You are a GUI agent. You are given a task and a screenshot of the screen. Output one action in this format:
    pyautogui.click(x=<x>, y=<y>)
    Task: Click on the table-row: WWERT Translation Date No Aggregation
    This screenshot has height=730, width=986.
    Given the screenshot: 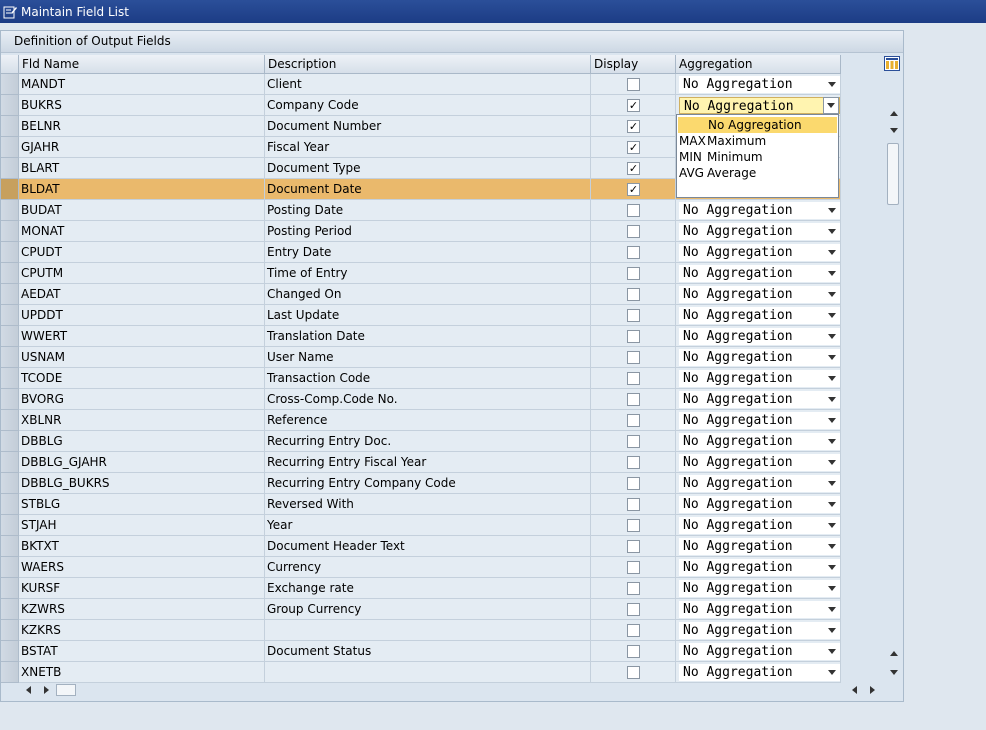 What is the action you would take?
    pyautogui.click(x=421, y=336)
    